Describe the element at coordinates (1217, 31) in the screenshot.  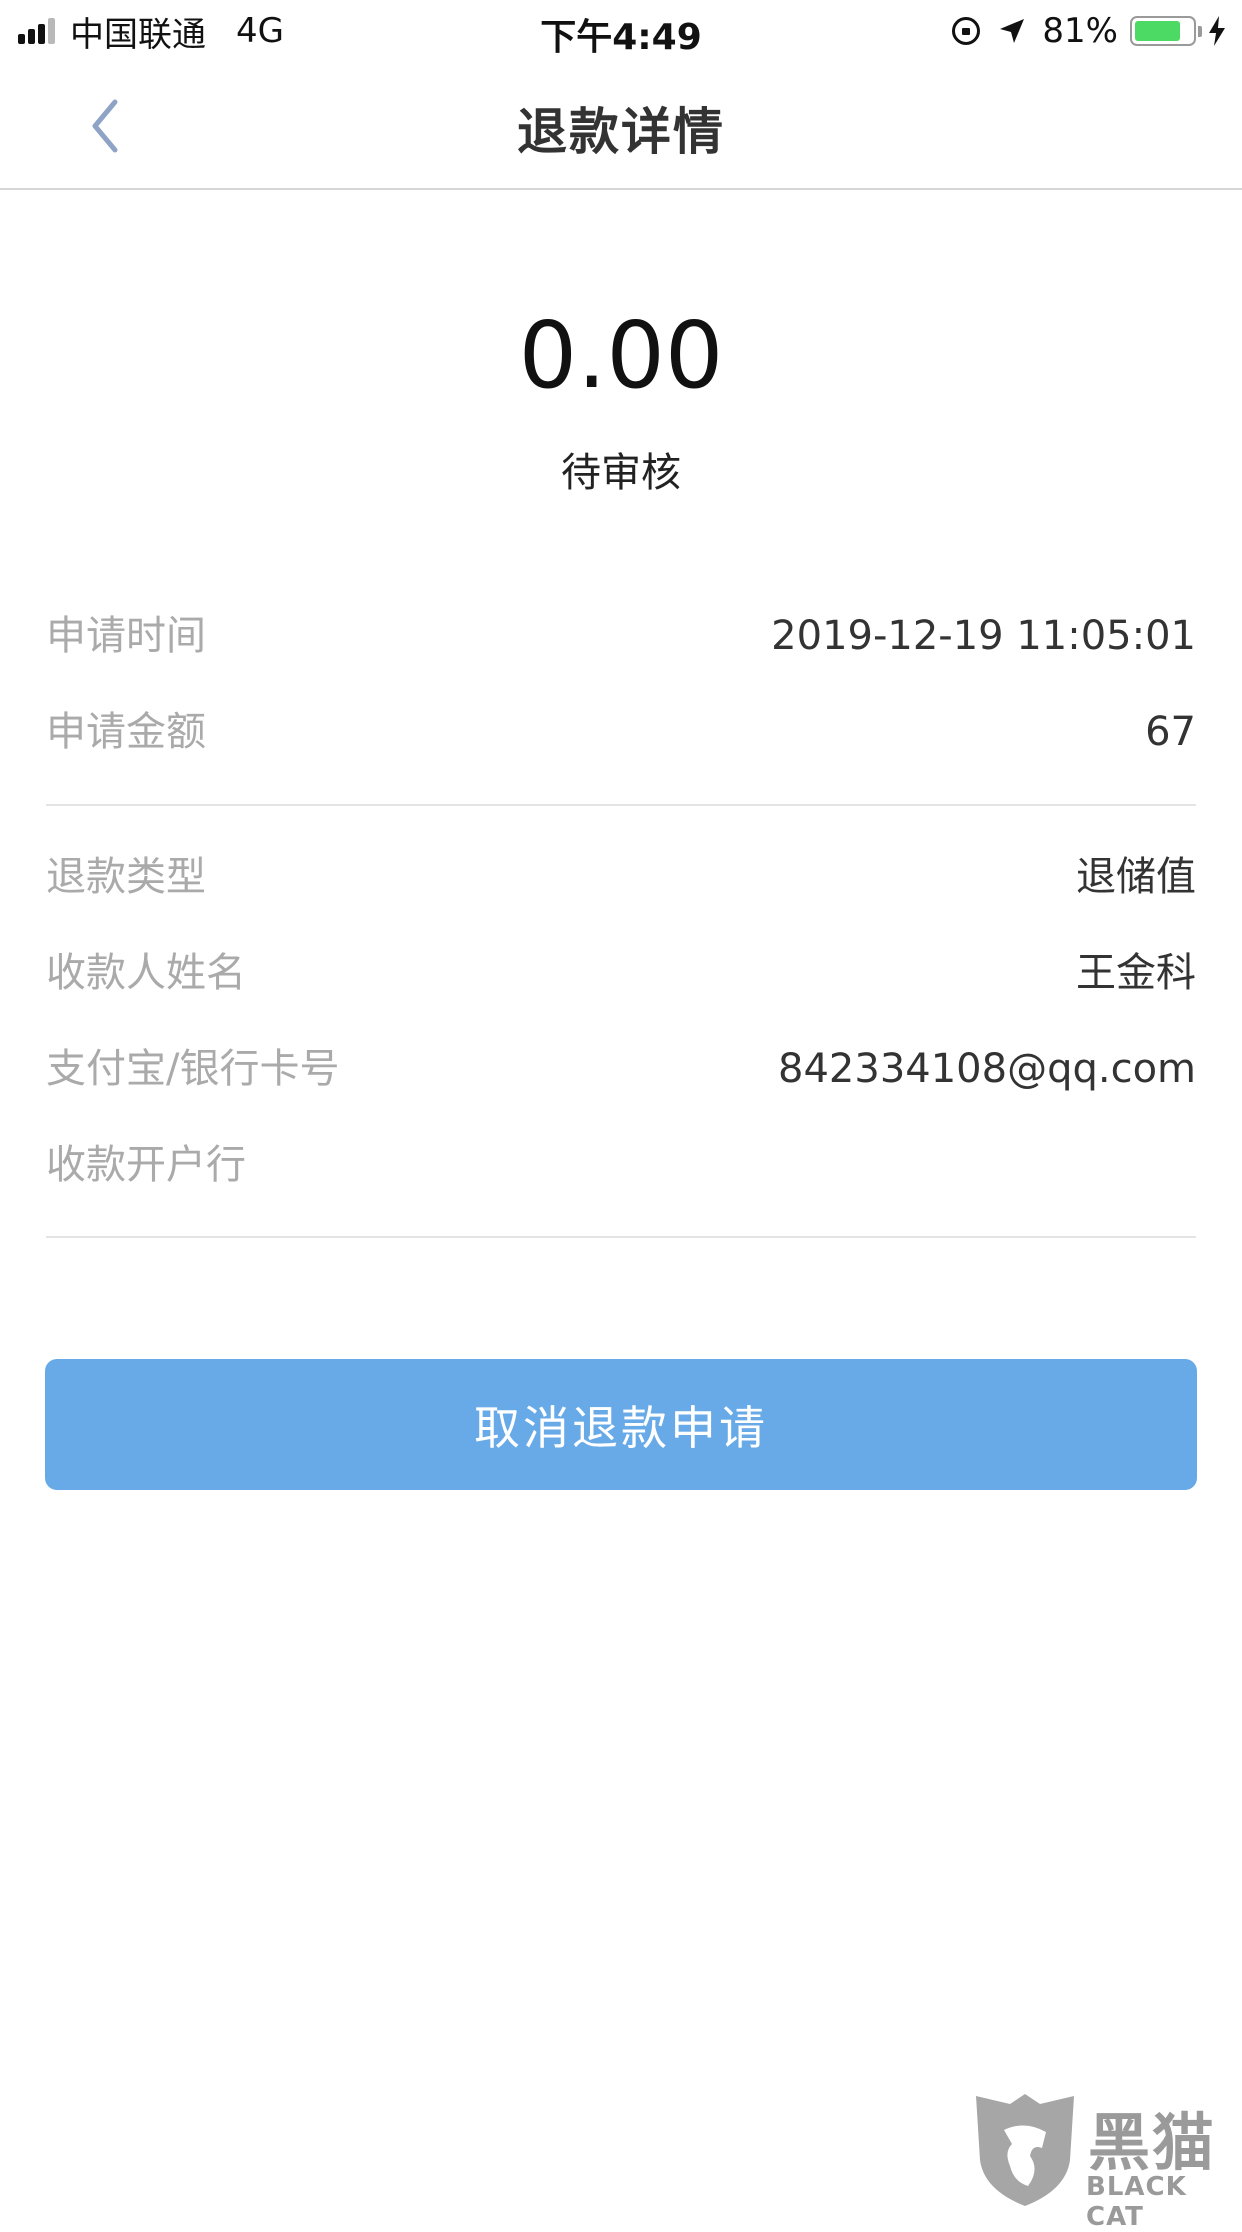
I see `charging-bolt-icon` at that location.